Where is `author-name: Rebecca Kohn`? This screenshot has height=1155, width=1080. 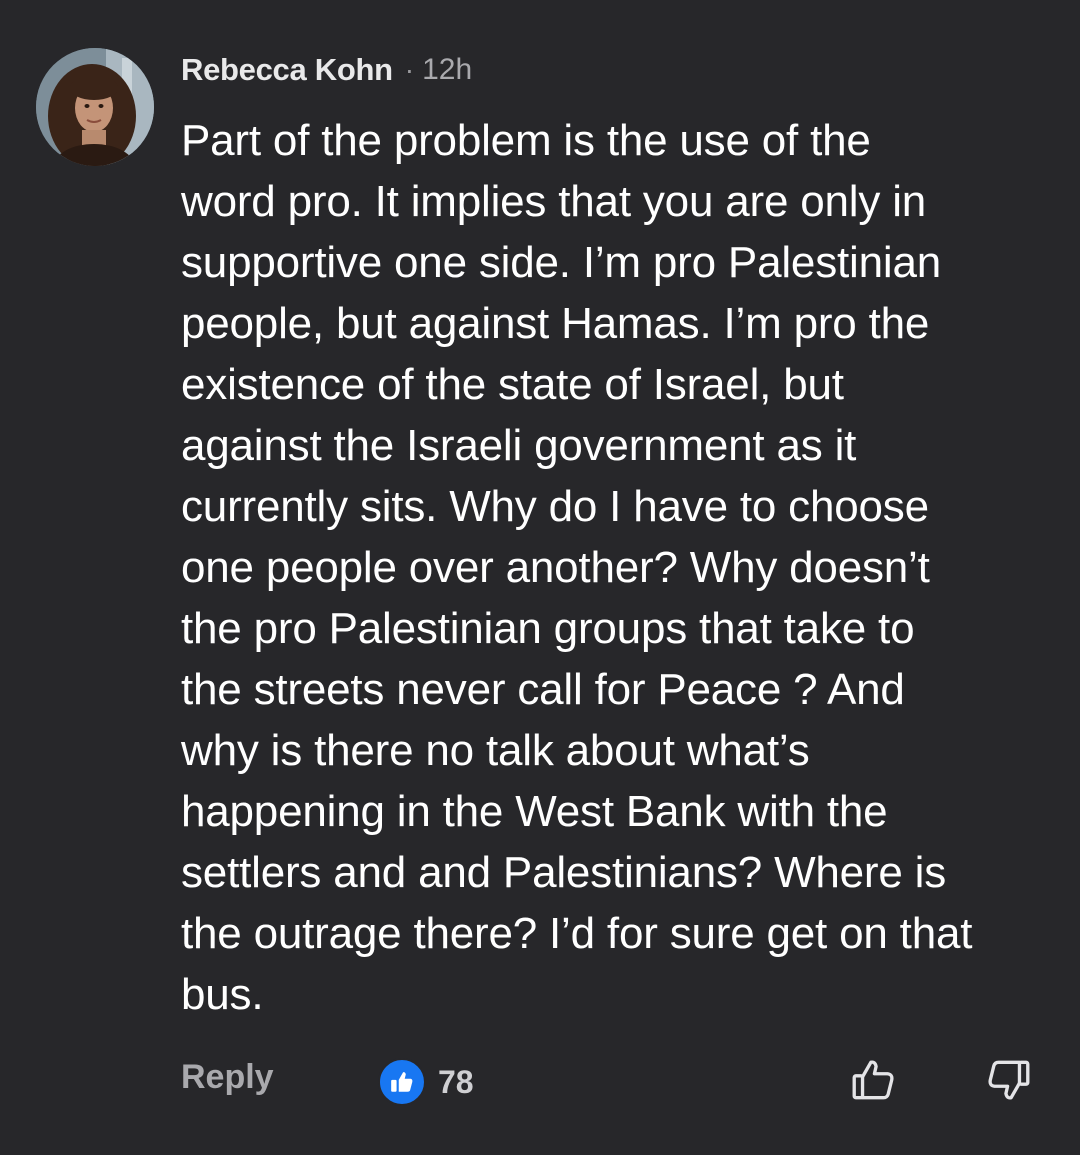 author-name: Rebecca Kohn is located at coordinates (287, 70).